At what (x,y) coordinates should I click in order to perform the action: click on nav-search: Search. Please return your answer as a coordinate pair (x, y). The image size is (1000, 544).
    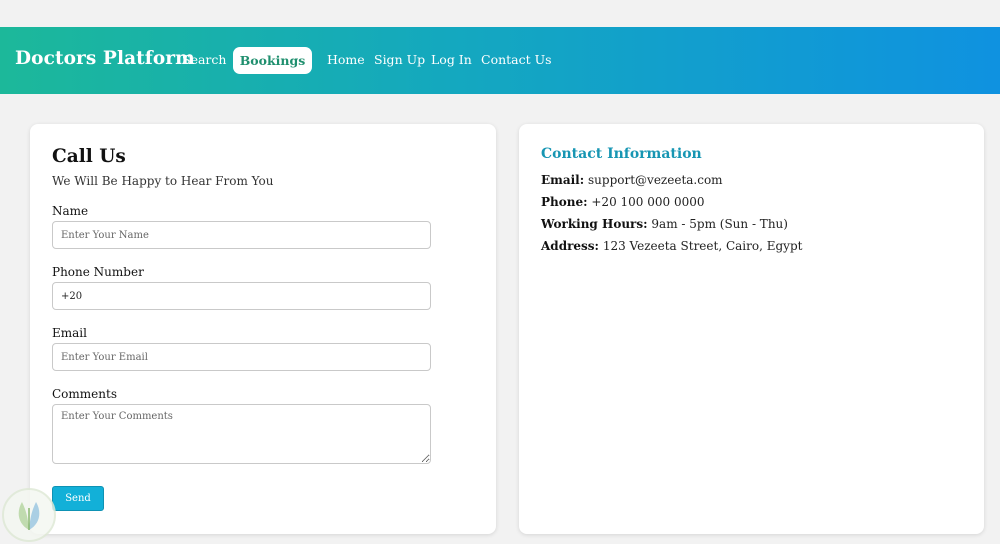
    Looking at the image, I should click on (204, 59).